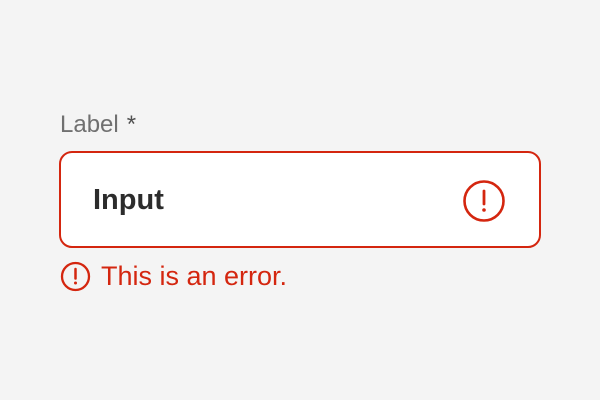  Describe the element at coordinates (194, 276) in the screenshot. I see `error-message: This is an error.` at that location.